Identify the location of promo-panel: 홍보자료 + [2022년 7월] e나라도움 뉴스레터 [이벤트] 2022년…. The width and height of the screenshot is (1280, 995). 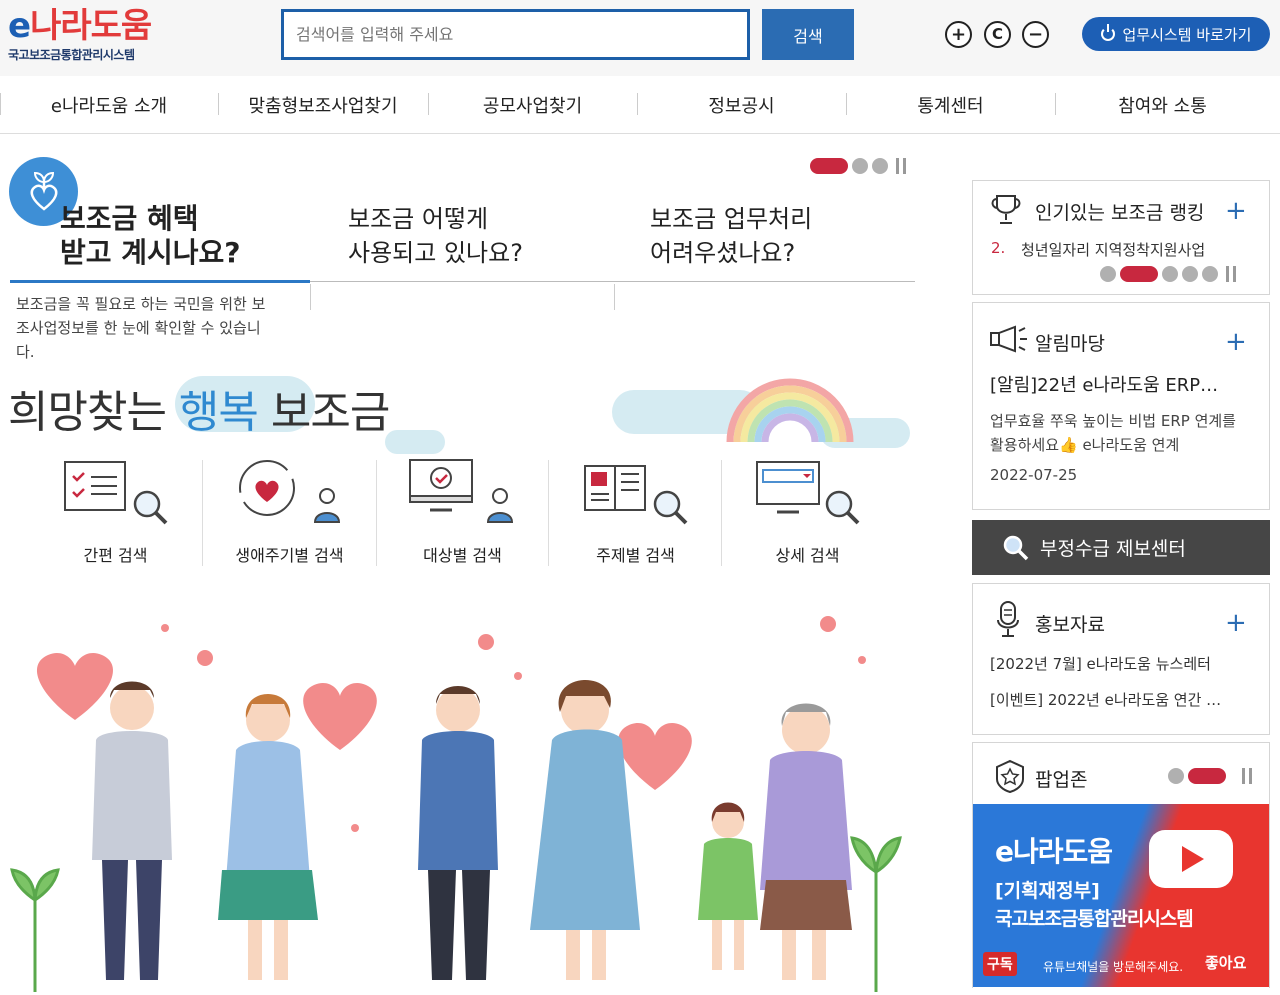
(1121, 659).